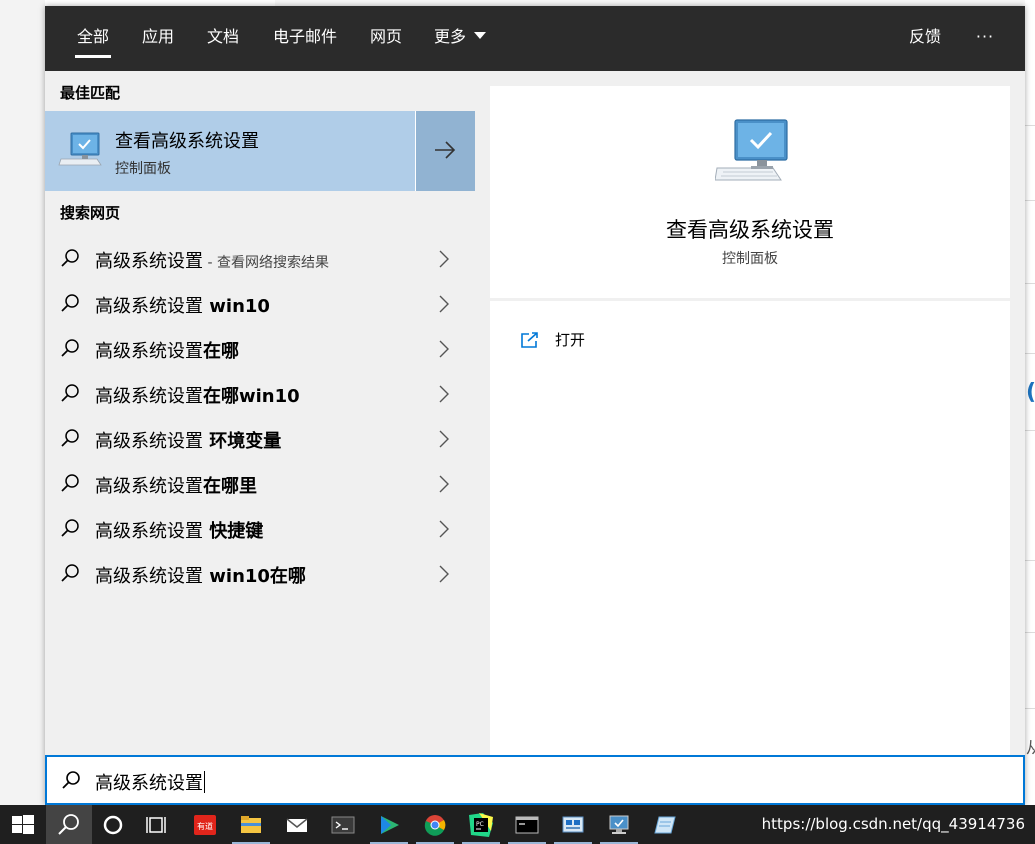  I want to click on network-adapter-icon, so click(573, 824).